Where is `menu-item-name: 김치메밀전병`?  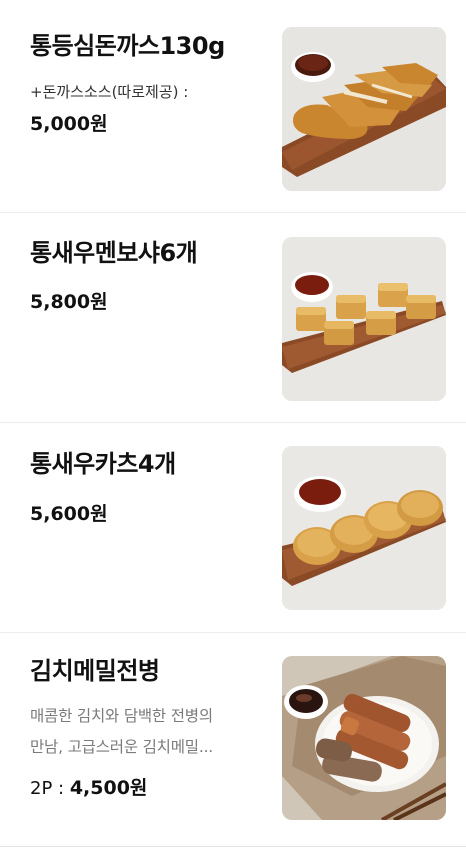 menu-item-name: 김치메밀전병 is located at coordinates (95, 671).